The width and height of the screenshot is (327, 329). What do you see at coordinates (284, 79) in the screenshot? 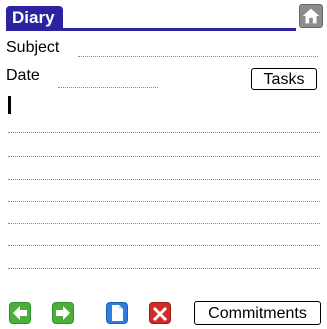
I see `tasks-button: Tasks` at bounding box center [284, 79].